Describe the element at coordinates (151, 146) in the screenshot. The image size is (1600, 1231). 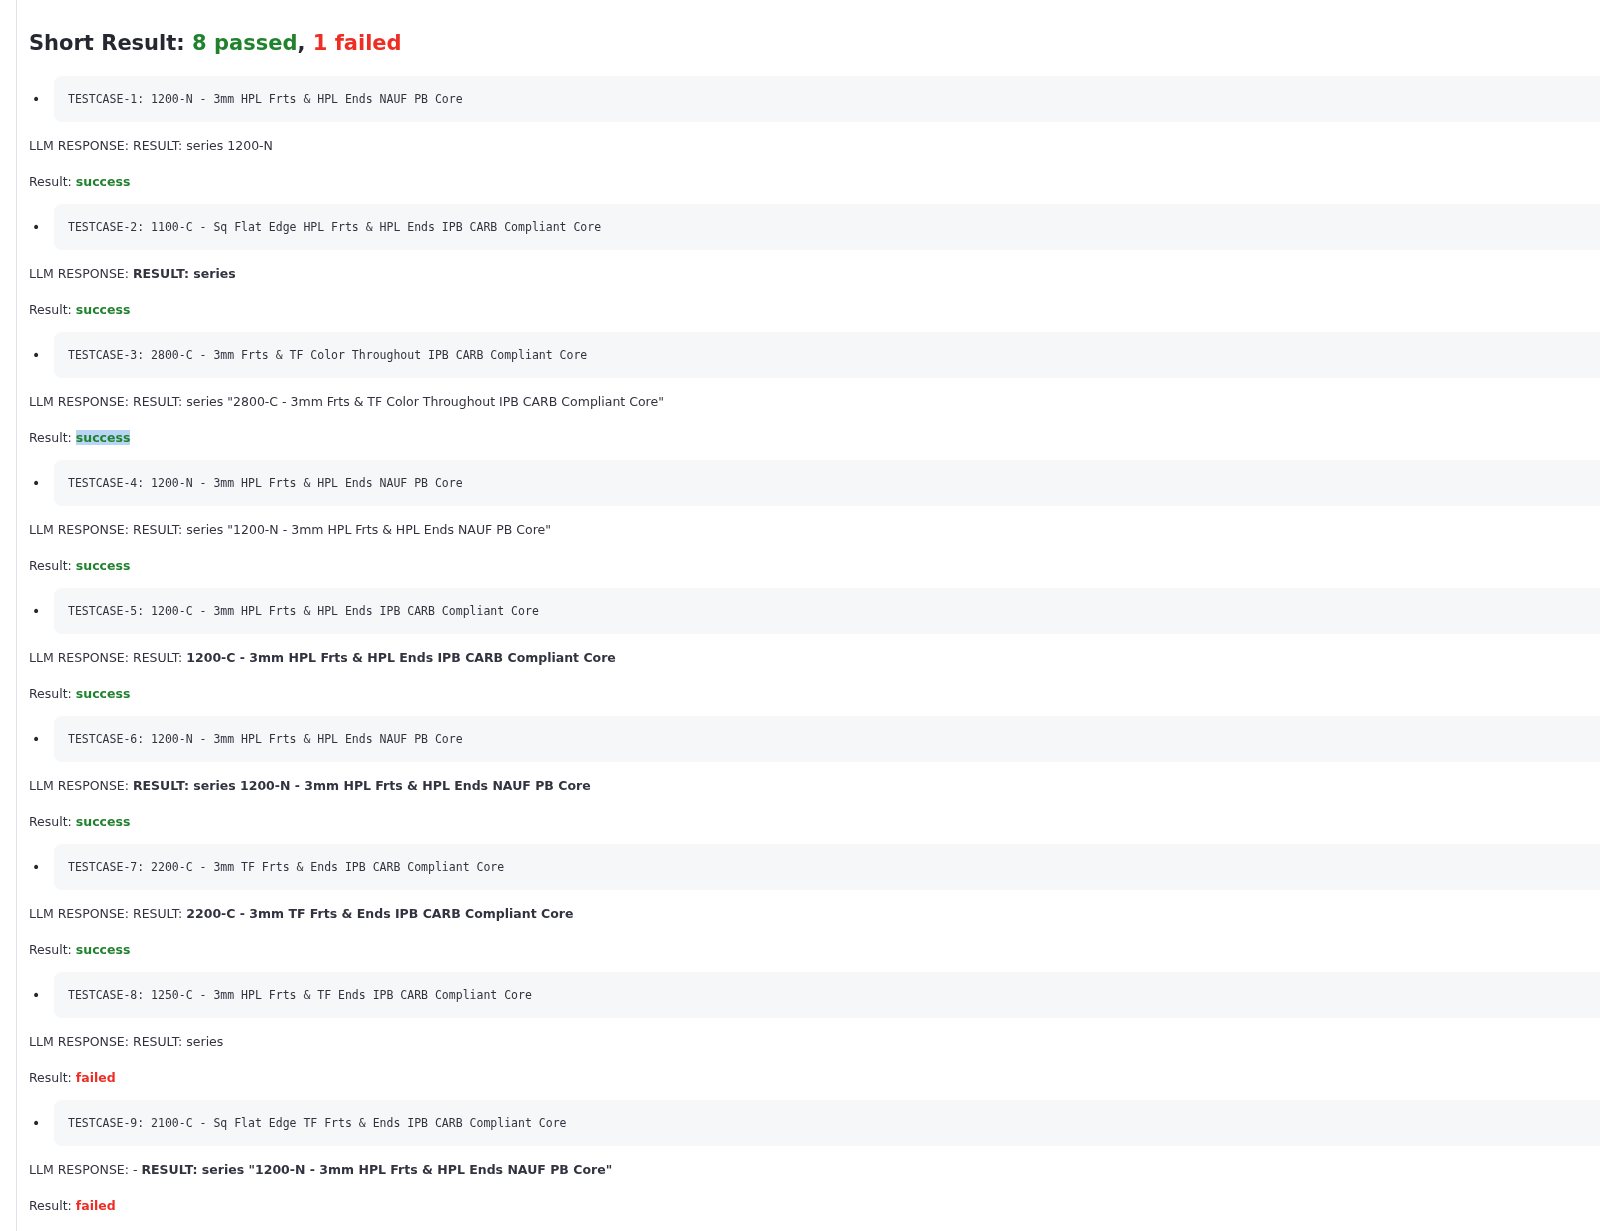
I see `llm-response-text: LLM RESPONSE: RESULT: series 1200-N` at that location.